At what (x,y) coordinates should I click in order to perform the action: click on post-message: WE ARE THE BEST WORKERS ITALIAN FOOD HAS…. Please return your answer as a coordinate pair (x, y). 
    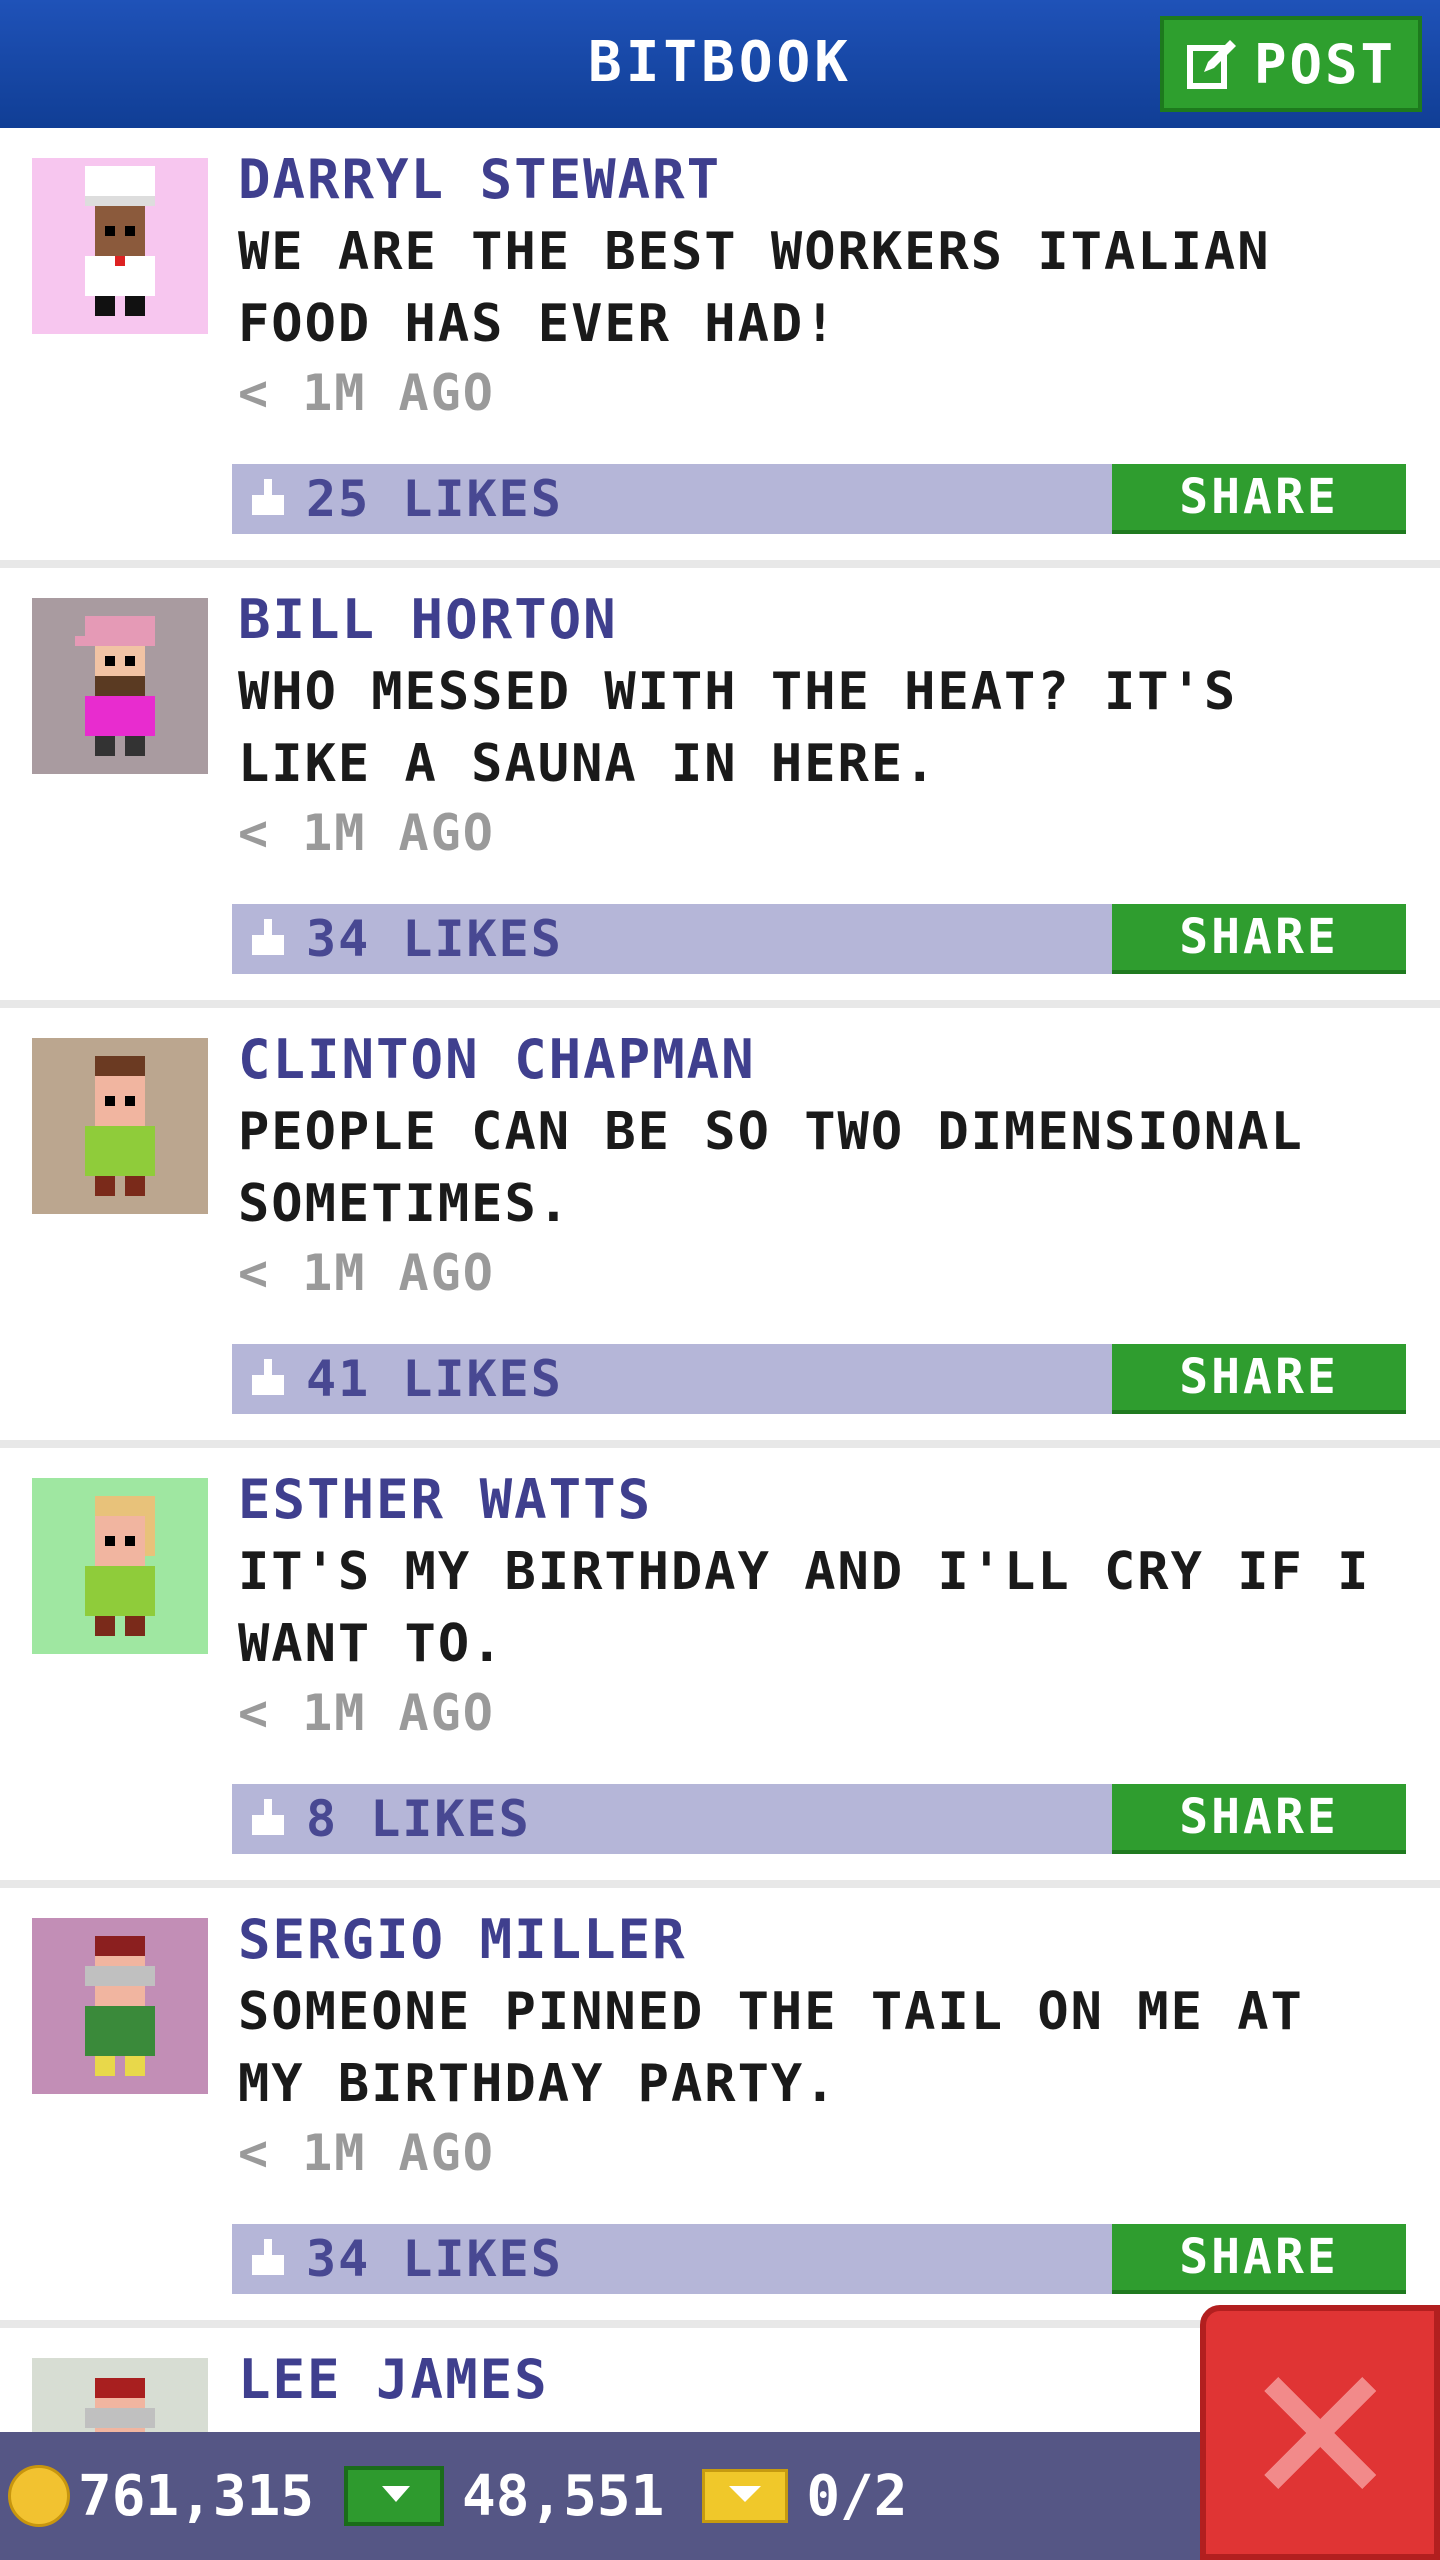
    Looking at the image, I should click on (754, 288).